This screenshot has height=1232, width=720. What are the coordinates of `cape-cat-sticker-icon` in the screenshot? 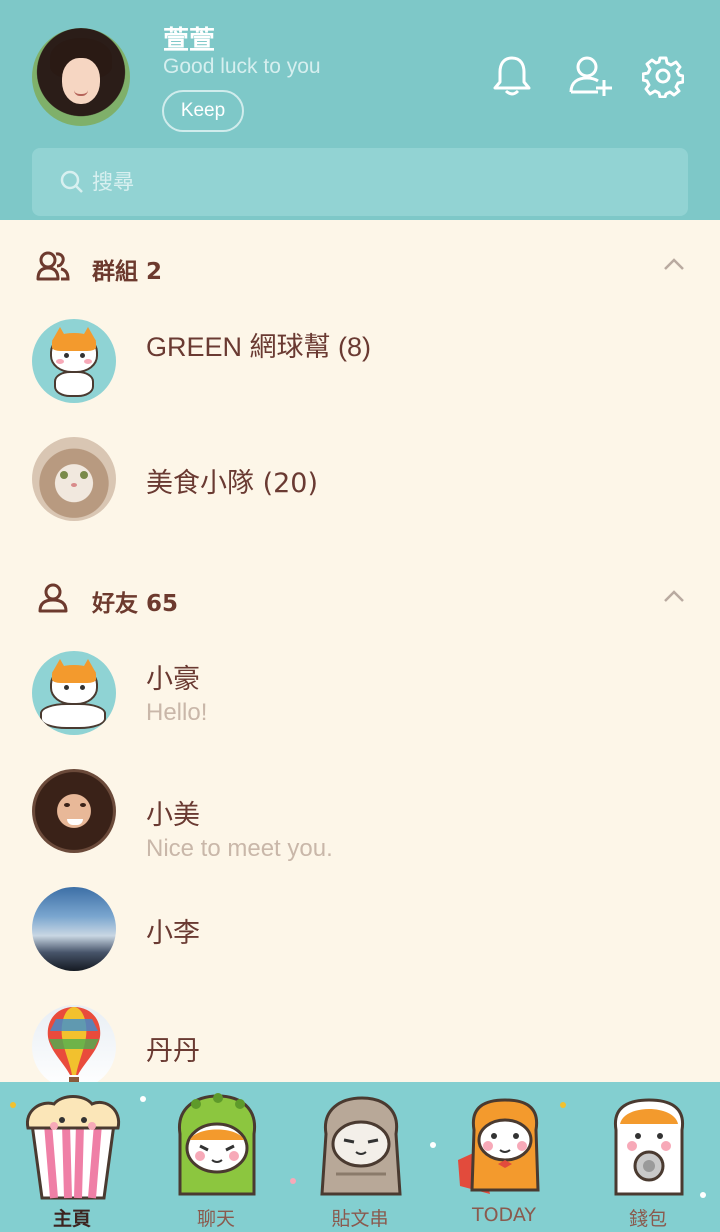 It's located at (499, 1146).